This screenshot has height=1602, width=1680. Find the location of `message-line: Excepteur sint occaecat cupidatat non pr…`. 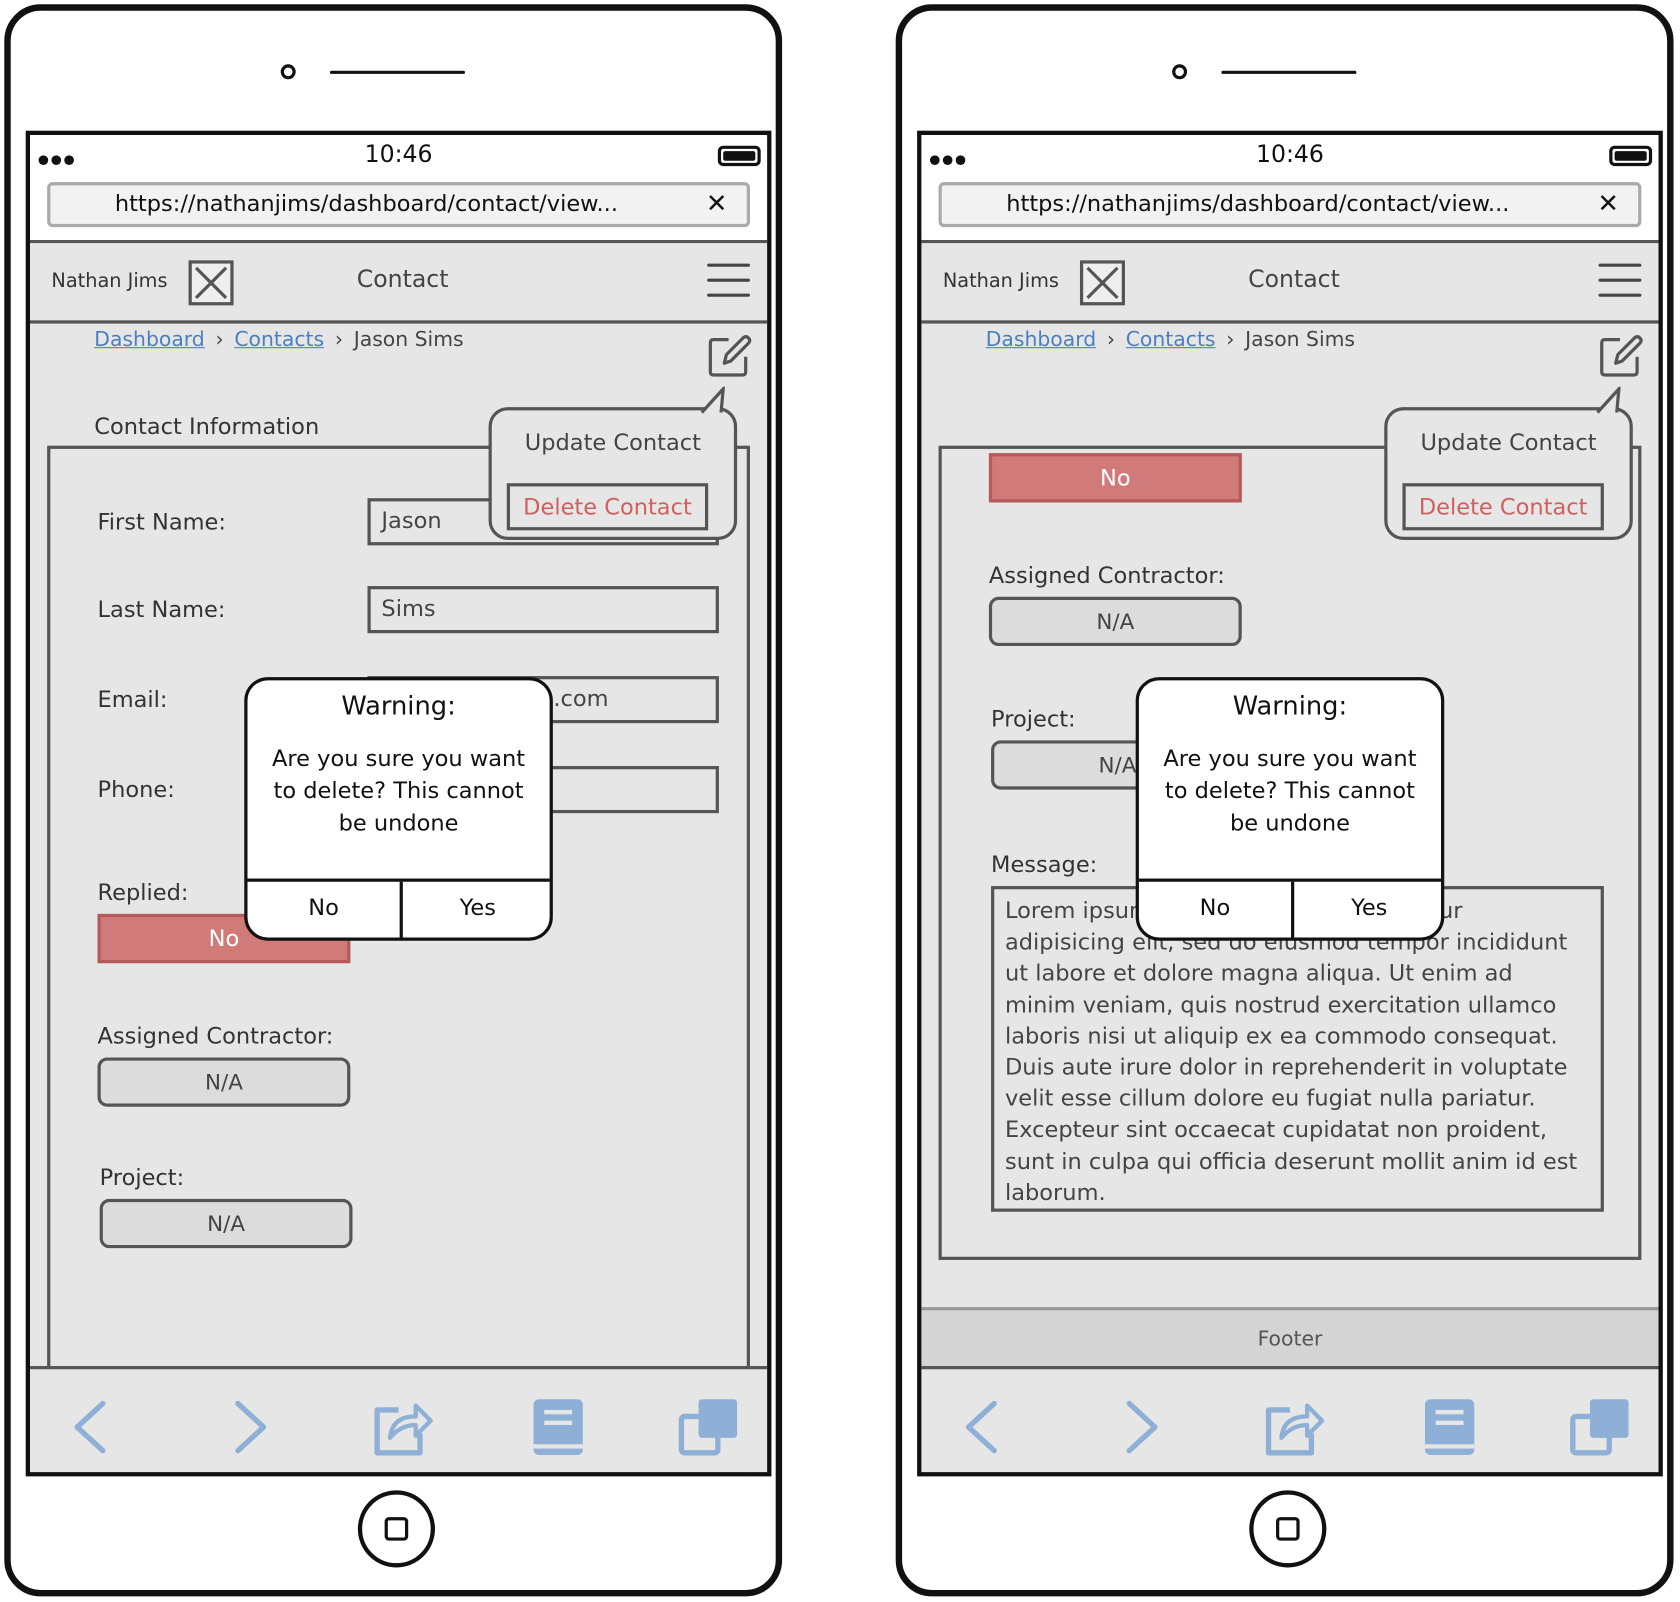

message-line: Excepteur sint occaecat cupidatat non pr… is located at coordinates (1276, 1129).